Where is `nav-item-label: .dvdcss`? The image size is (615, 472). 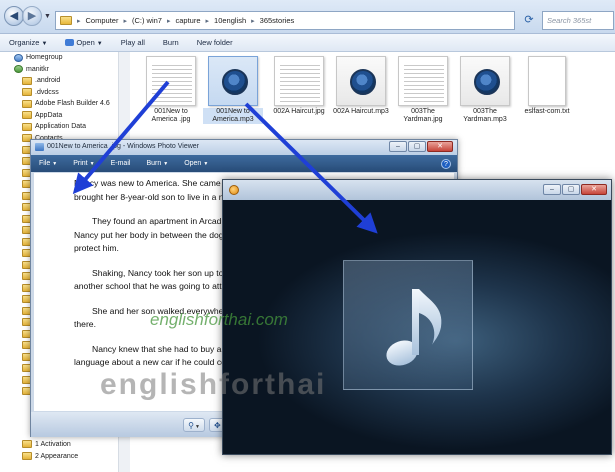
nav-item-label: .dvdcss is located at coordinates (47, 92).